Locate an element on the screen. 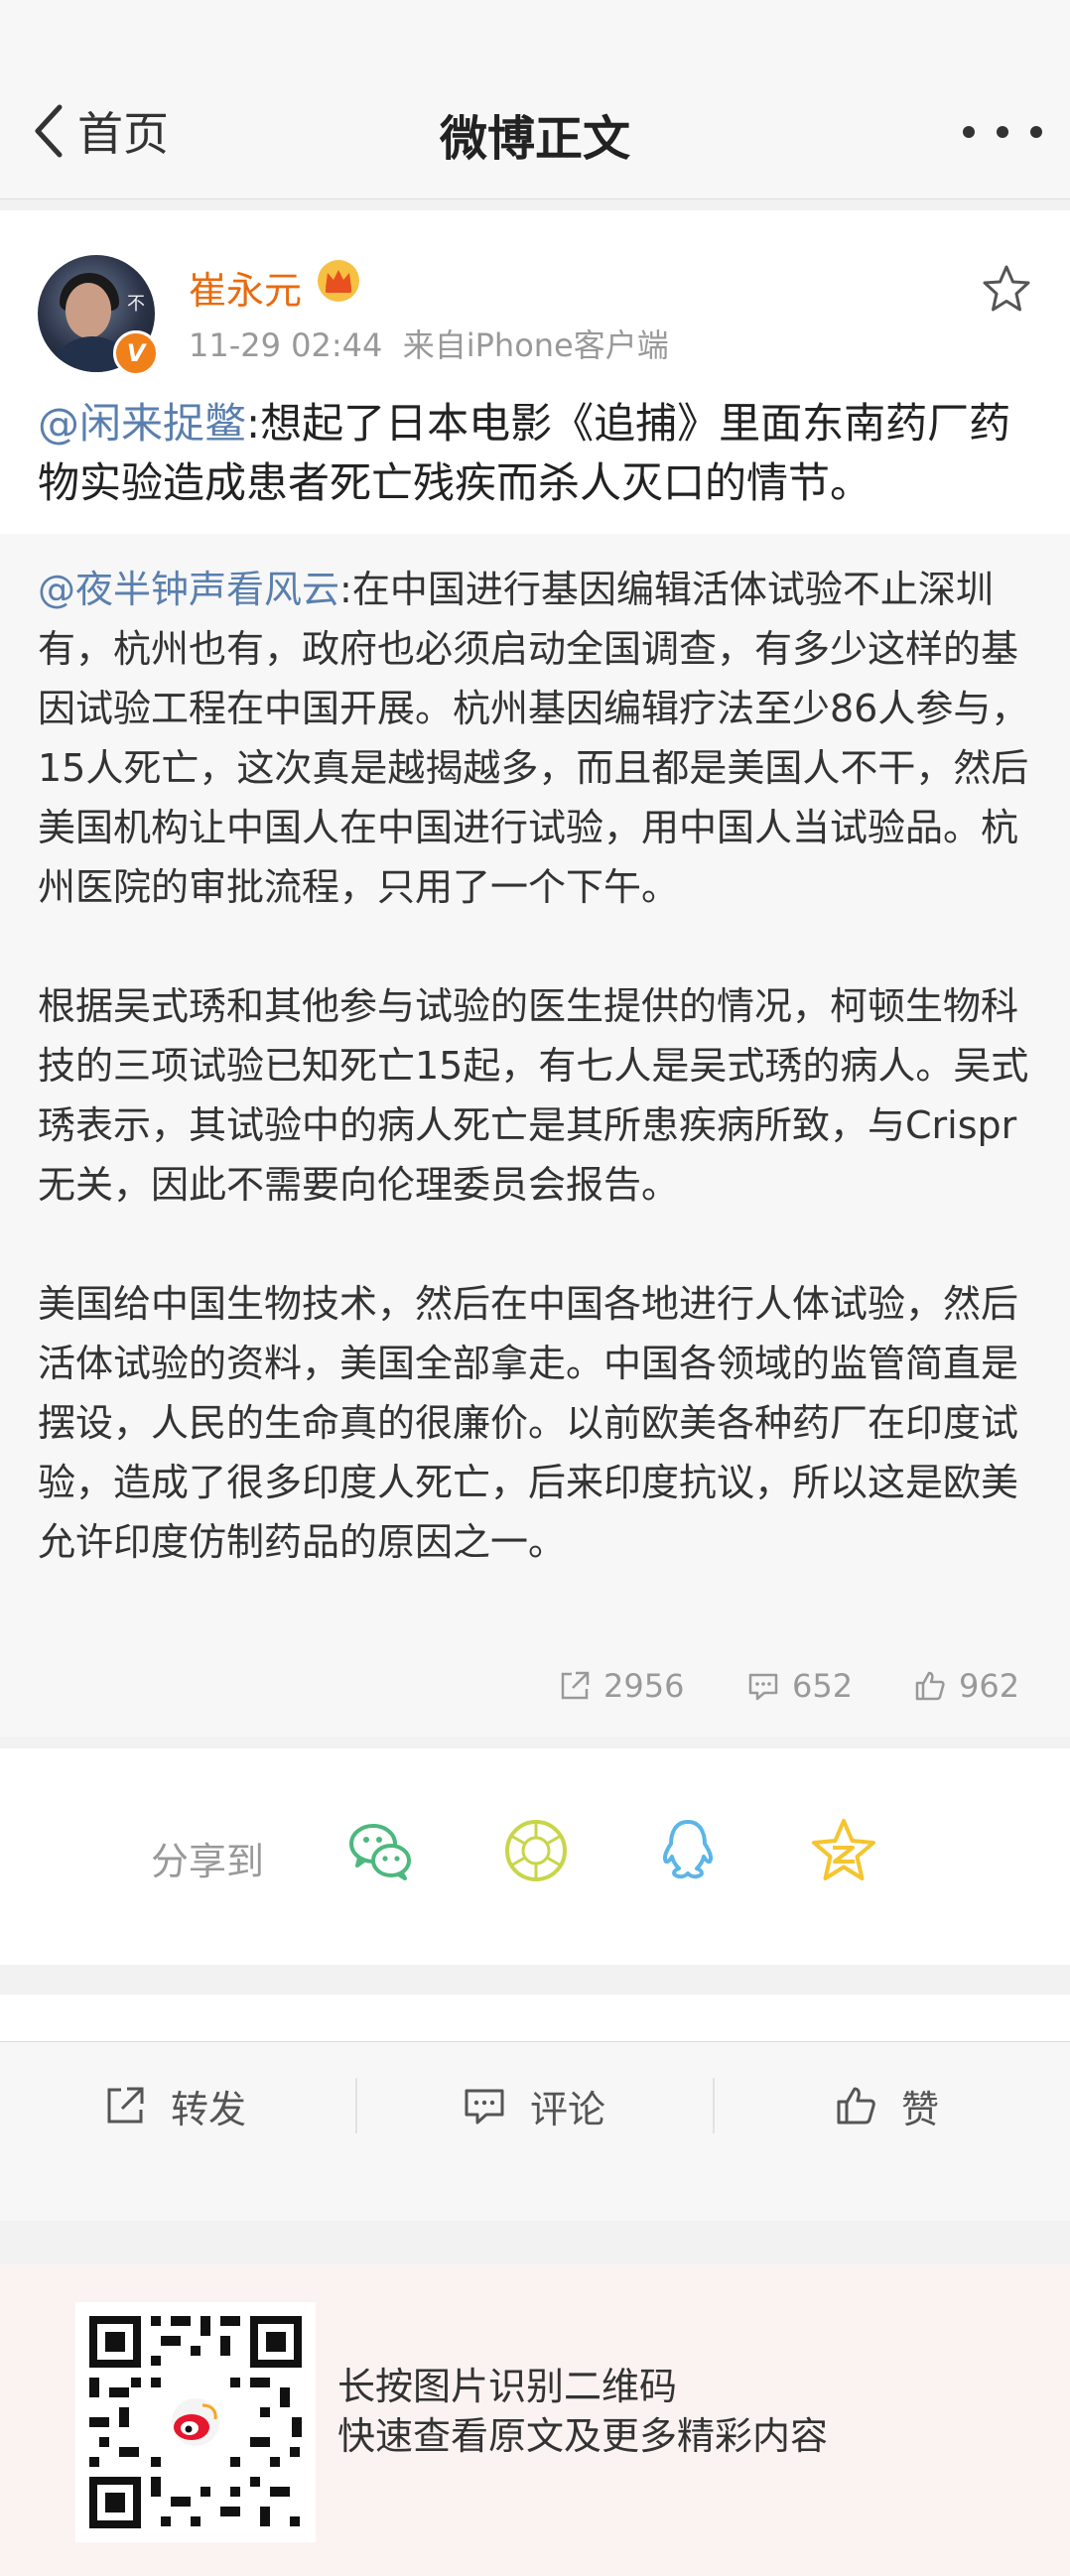  like-count: 962 is located at coordinates (966, 1686).